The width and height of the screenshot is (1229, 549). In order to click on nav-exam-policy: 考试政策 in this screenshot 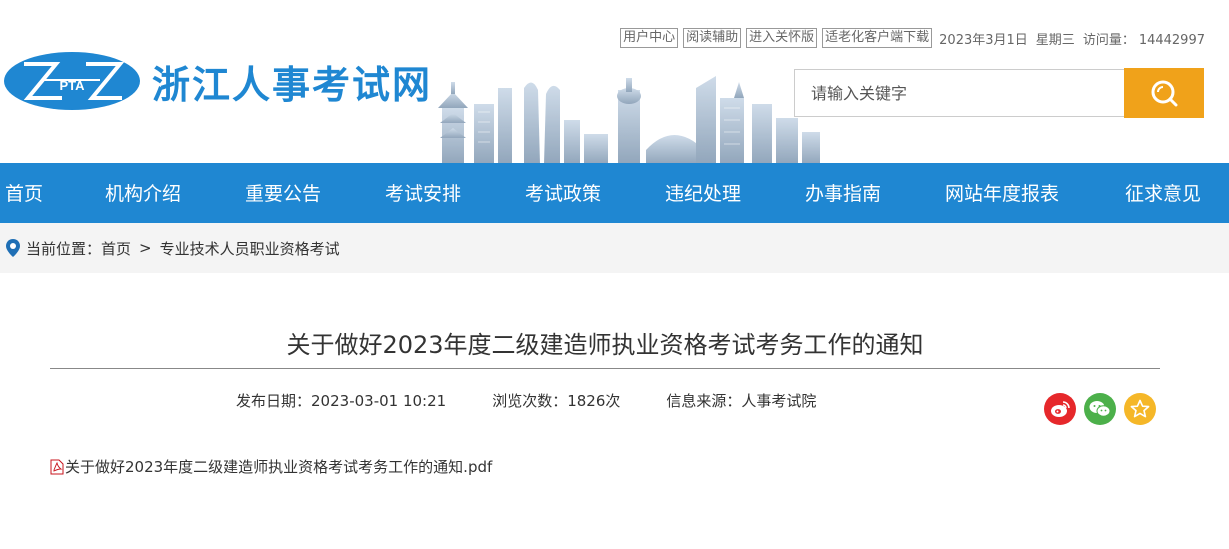, I will do `click(563, 193)`.